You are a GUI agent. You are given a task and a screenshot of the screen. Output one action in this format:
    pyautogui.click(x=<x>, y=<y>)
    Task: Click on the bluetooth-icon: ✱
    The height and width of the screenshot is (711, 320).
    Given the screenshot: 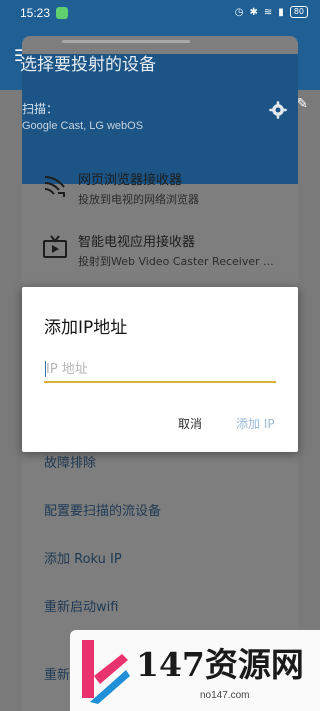 What is the action you would take?
    pyautogui.click(x=253, y=12)
    